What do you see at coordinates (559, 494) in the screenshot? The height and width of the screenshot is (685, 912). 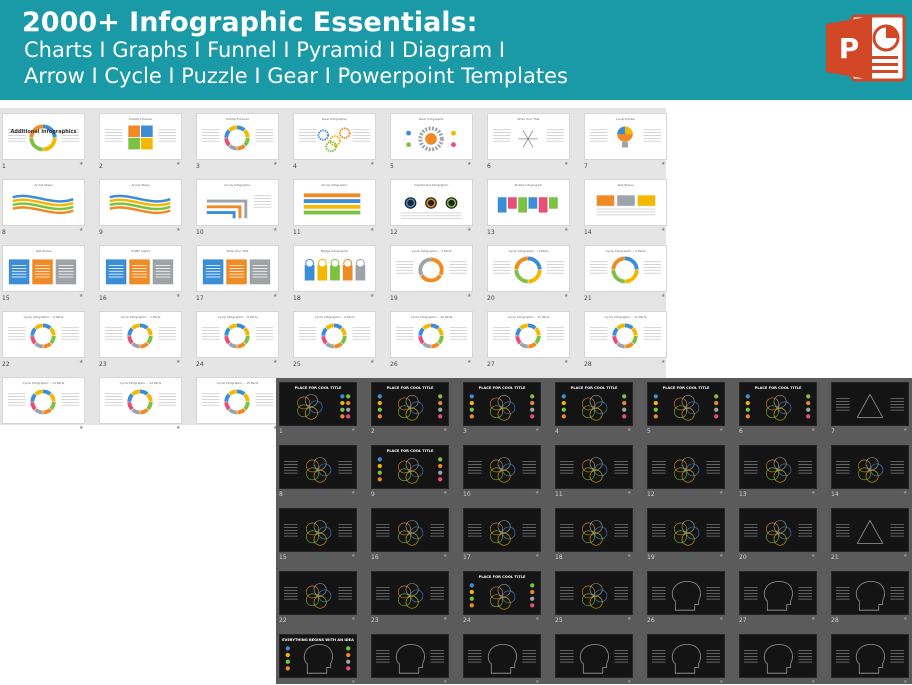 I see `slide-number: 11` at bounding box center [559, 494].